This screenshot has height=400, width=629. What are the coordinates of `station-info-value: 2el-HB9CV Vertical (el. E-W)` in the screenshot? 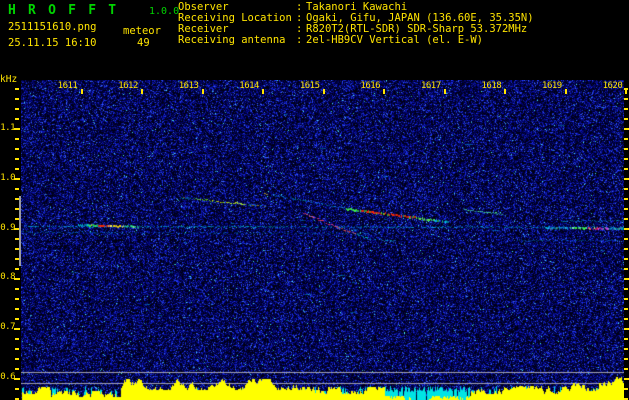 It's located at (395, 40).